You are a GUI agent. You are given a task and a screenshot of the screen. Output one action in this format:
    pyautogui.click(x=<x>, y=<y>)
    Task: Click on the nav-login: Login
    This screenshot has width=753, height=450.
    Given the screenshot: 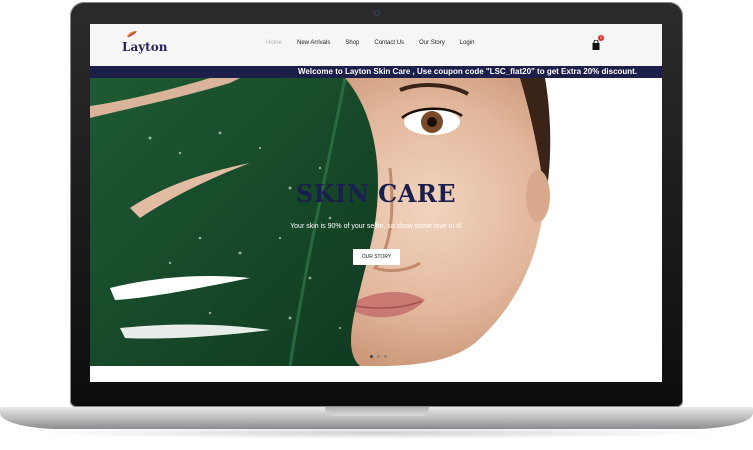 What is the action you would take?
    pyautogui.click(x=467, y=43)
    